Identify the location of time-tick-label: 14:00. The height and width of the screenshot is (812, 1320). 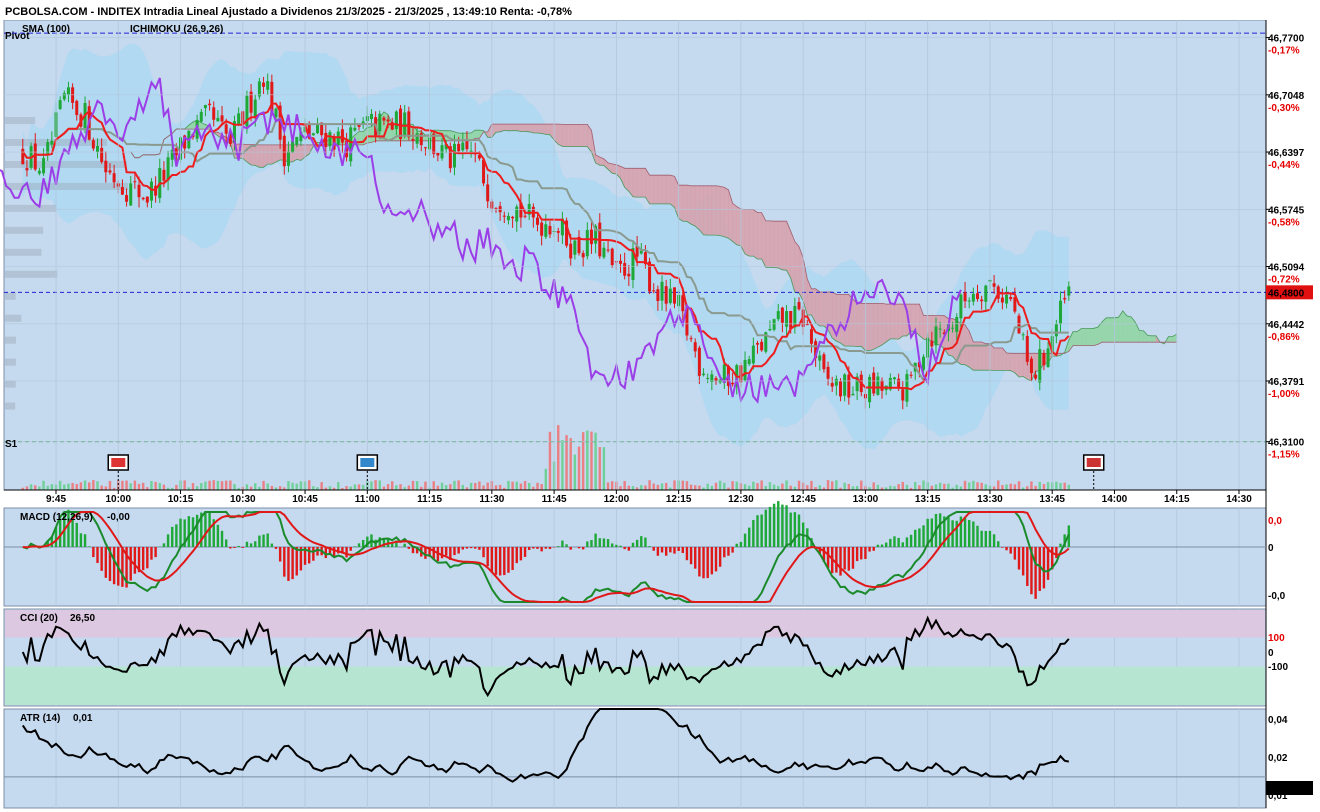
(1115, 499).